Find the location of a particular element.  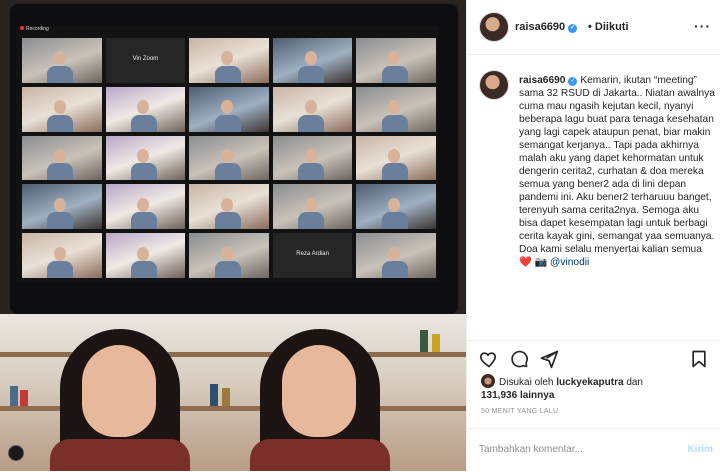

likes-user: luckyekaputra is located at coordinates (589, 382).